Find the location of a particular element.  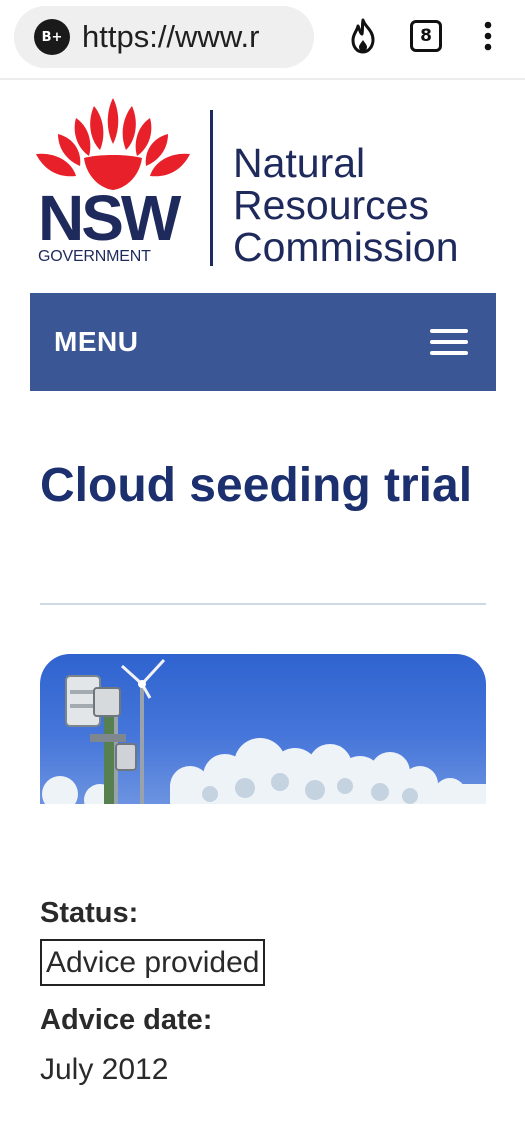

org-name-line: Resources is located at coordinates (331, 205).